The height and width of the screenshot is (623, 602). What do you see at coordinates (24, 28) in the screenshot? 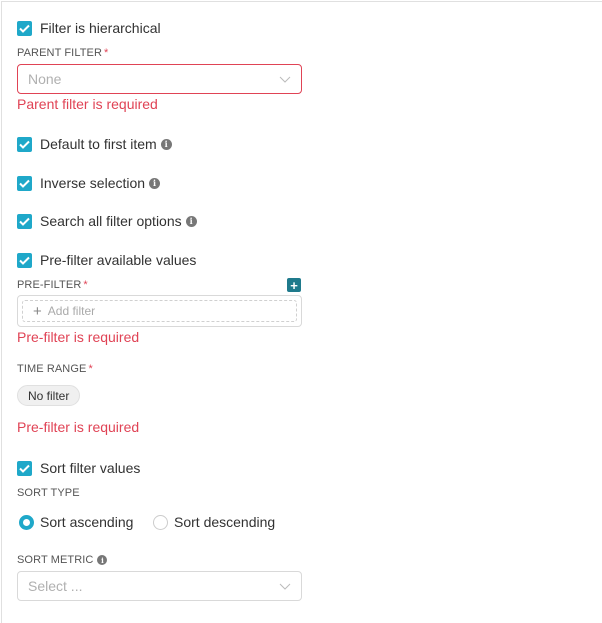
I see `hierarchical-checkbox` at bounding box center [24, 28].